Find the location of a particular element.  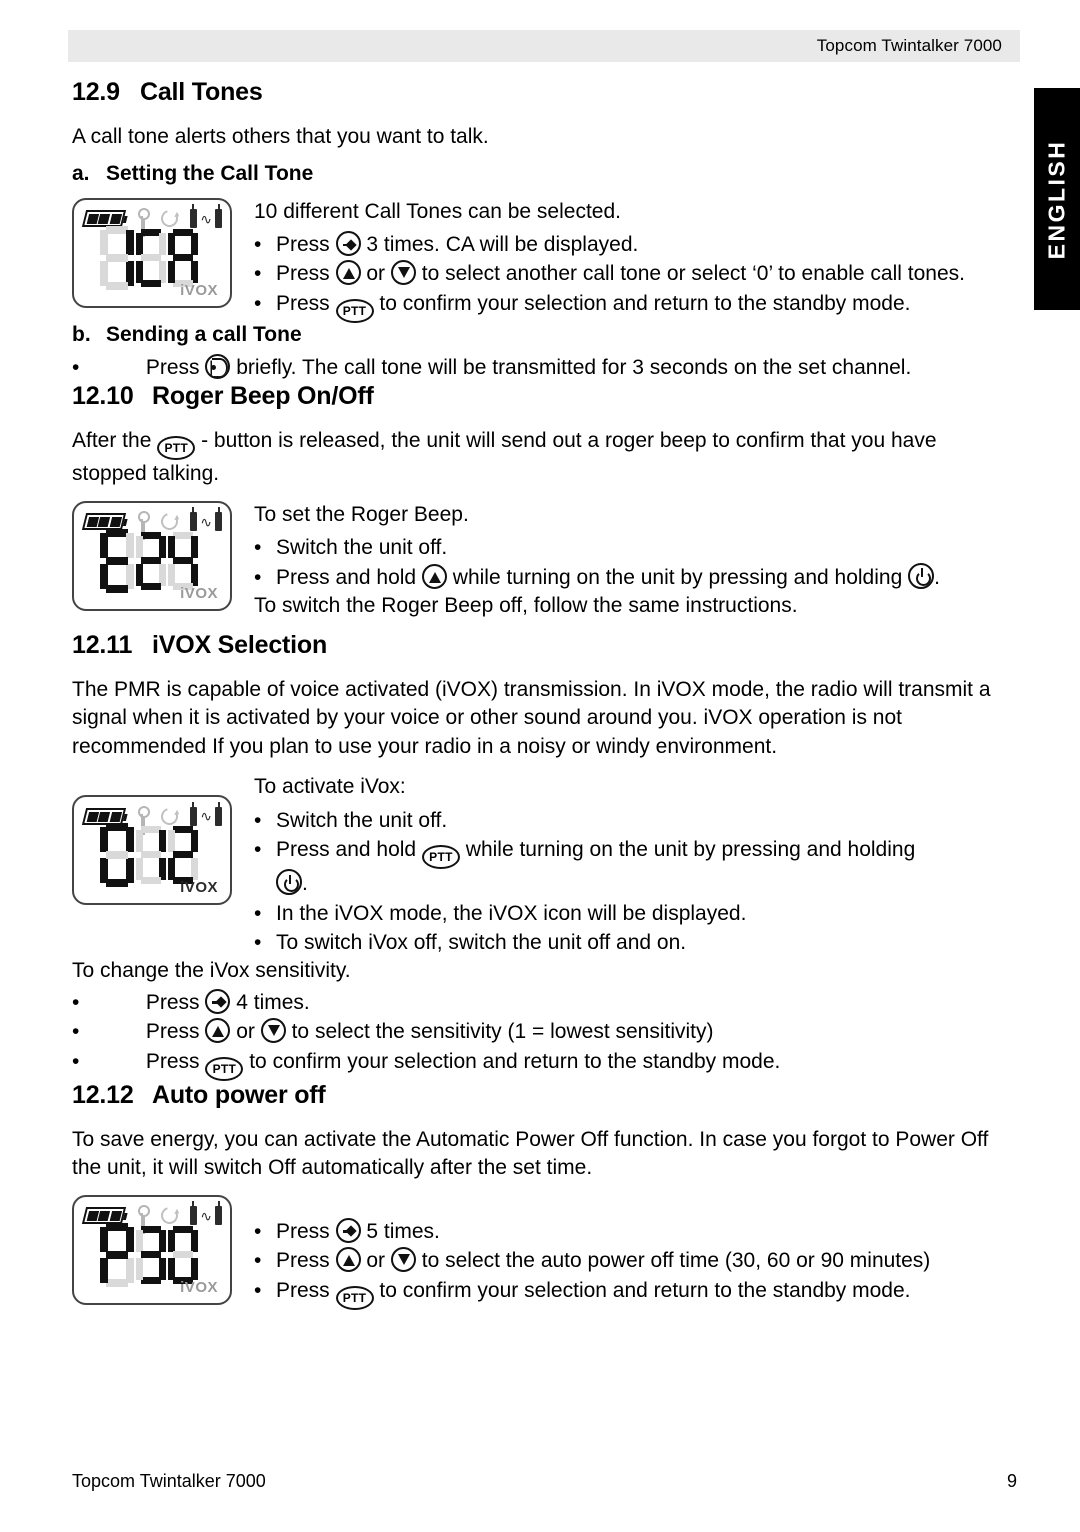

footer-title: Topcom Twintalker 7000 is located at coordinates (169, 1481).